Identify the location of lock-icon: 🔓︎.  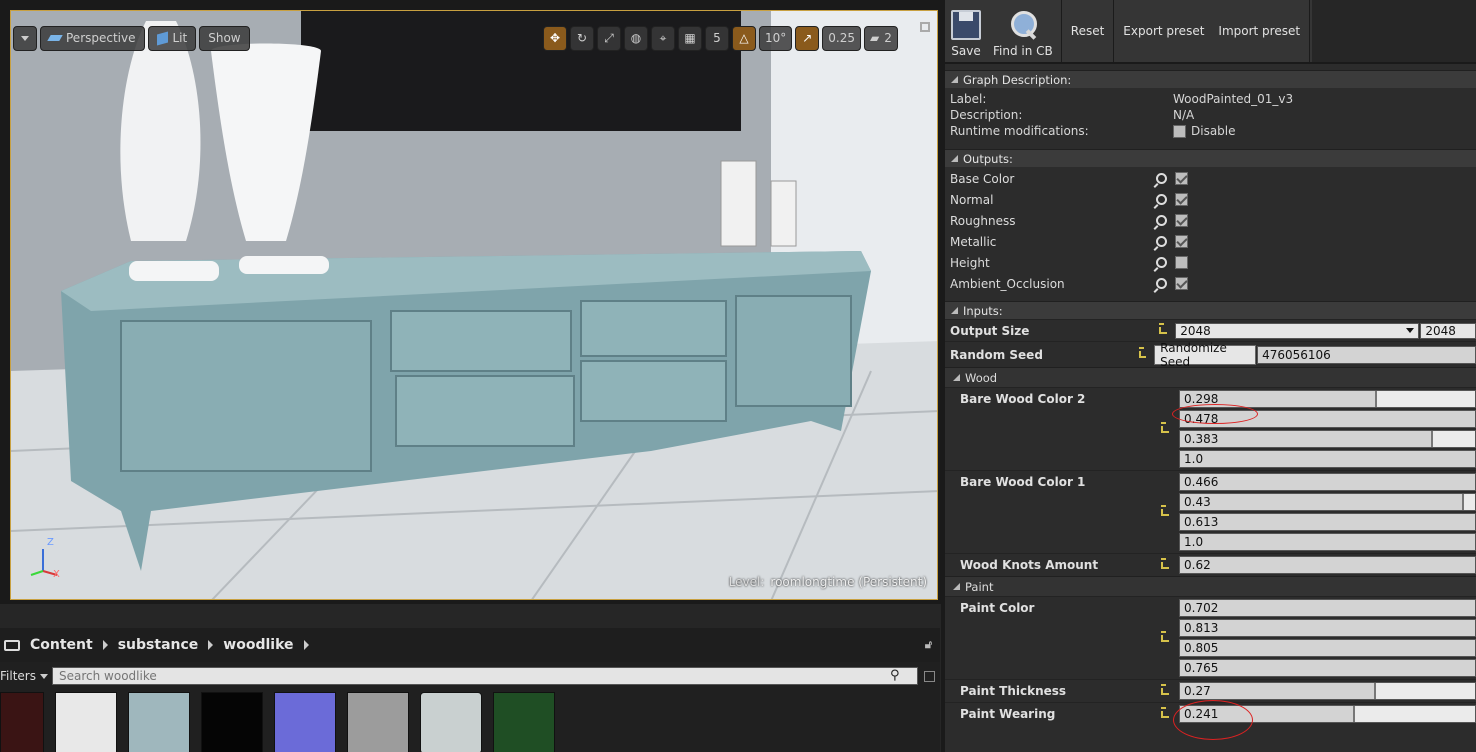
(928, 645).